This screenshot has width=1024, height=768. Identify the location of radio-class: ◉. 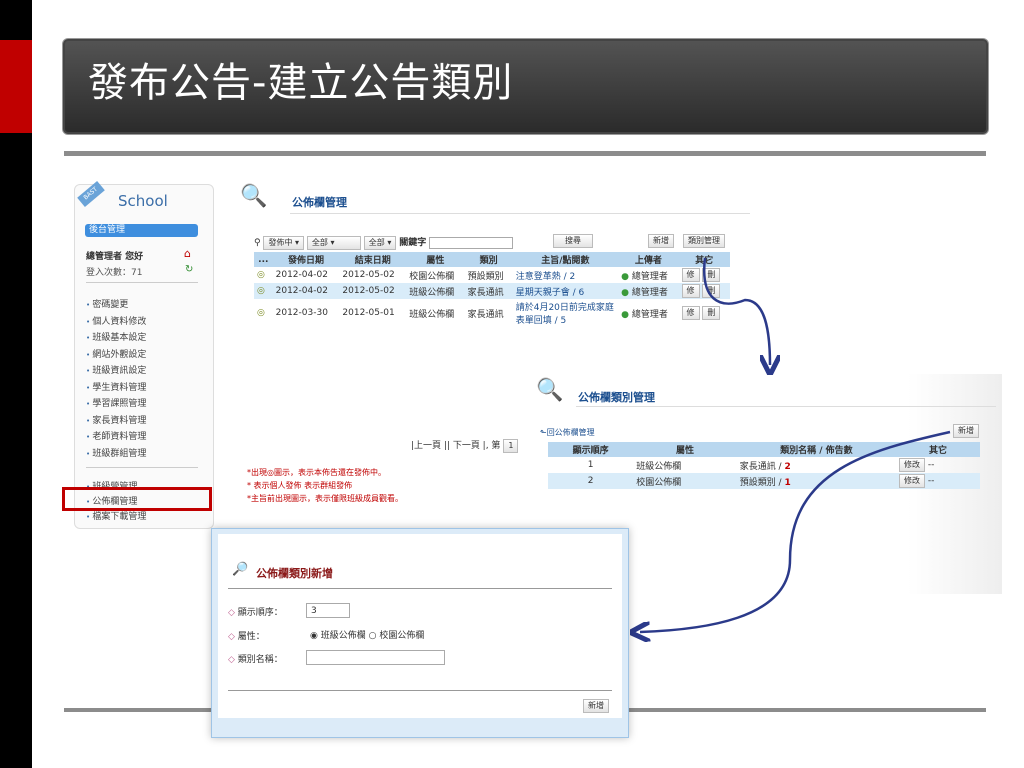
(314, 636).